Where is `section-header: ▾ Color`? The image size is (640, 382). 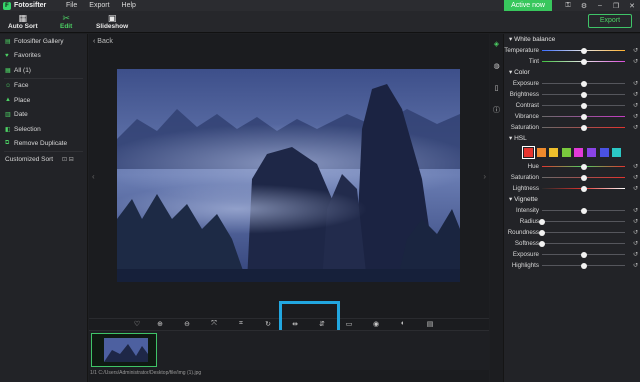 section-header: ▾ Color is located at coordinates (572, 72).